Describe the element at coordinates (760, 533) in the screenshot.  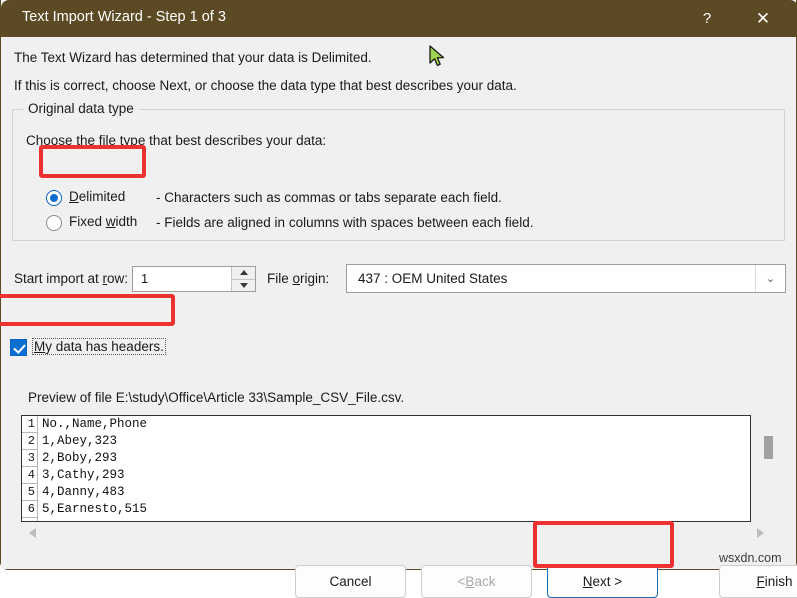
I see `scroll-right-icon` at that location.